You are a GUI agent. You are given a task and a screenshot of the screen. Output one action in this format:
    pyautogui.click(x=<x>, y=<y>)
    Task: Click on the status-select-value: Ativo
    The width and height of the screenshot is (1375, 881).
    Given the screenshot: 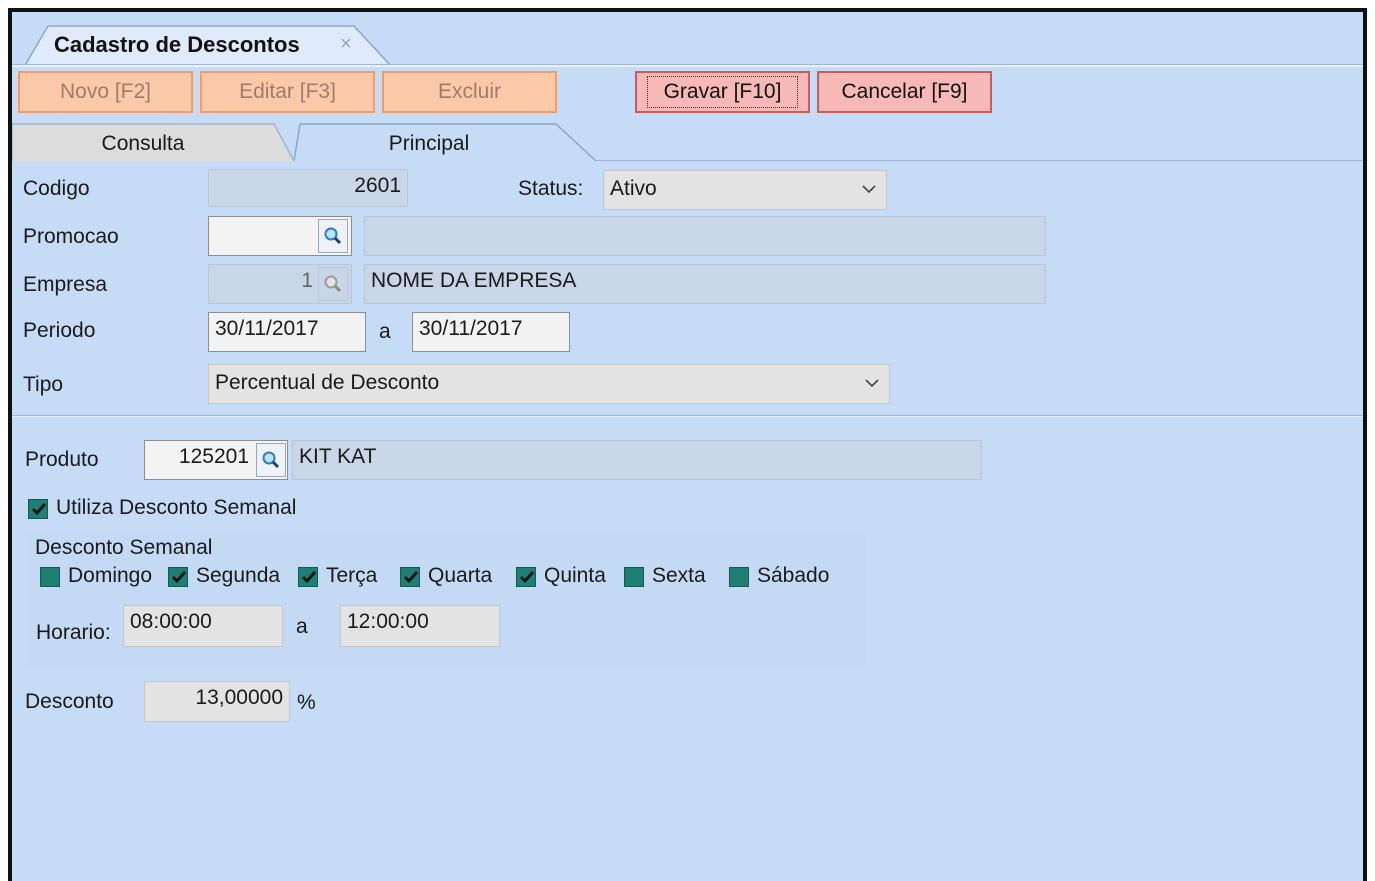 What is the action you would take?
    pyautogui.click(x=633, y=188)
    